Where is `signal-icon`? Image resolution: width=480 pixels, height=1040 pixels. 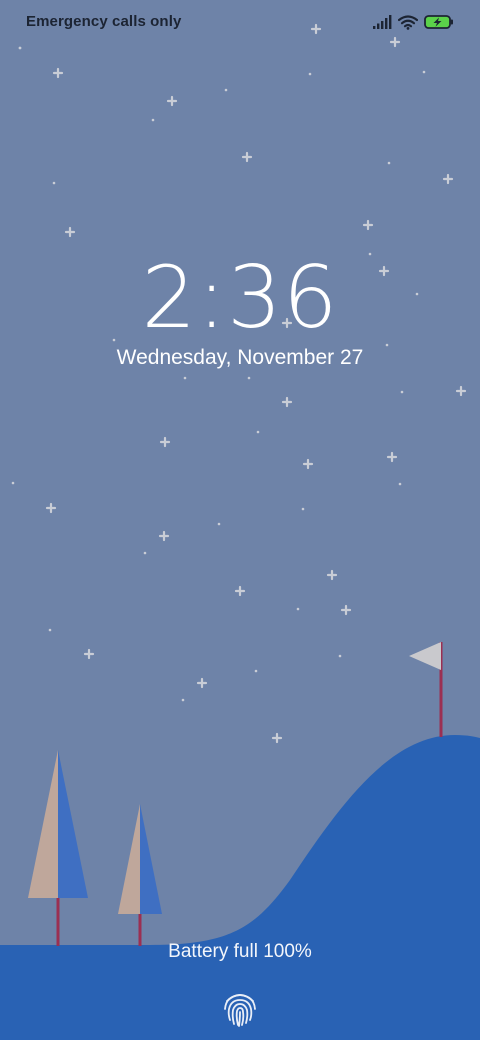
signal-icon is located at coordinates (382, 22).